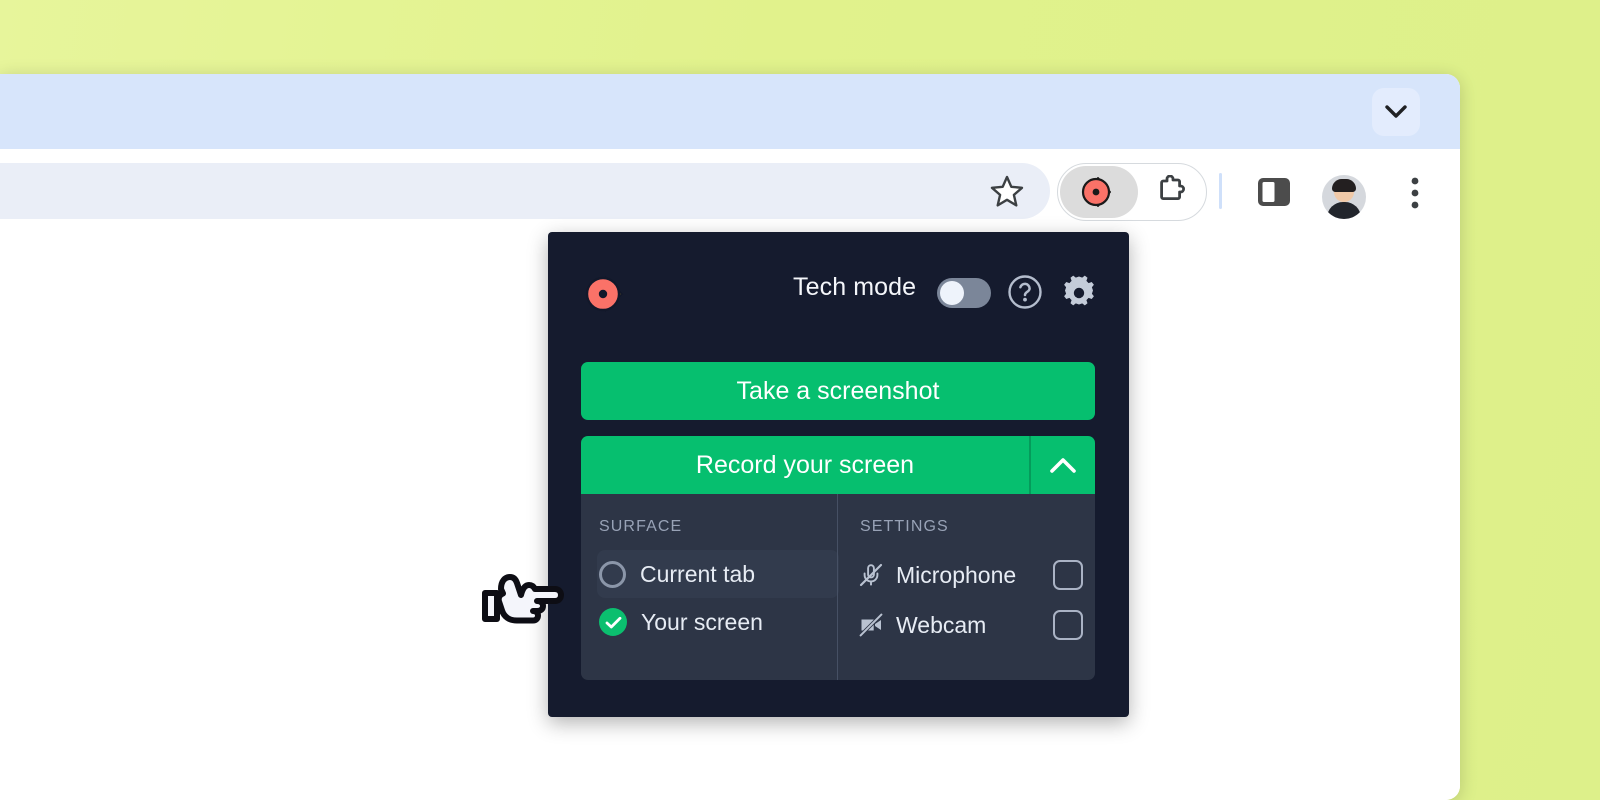  I want to click on setting-microphone: Microphone, so click(976, 575).